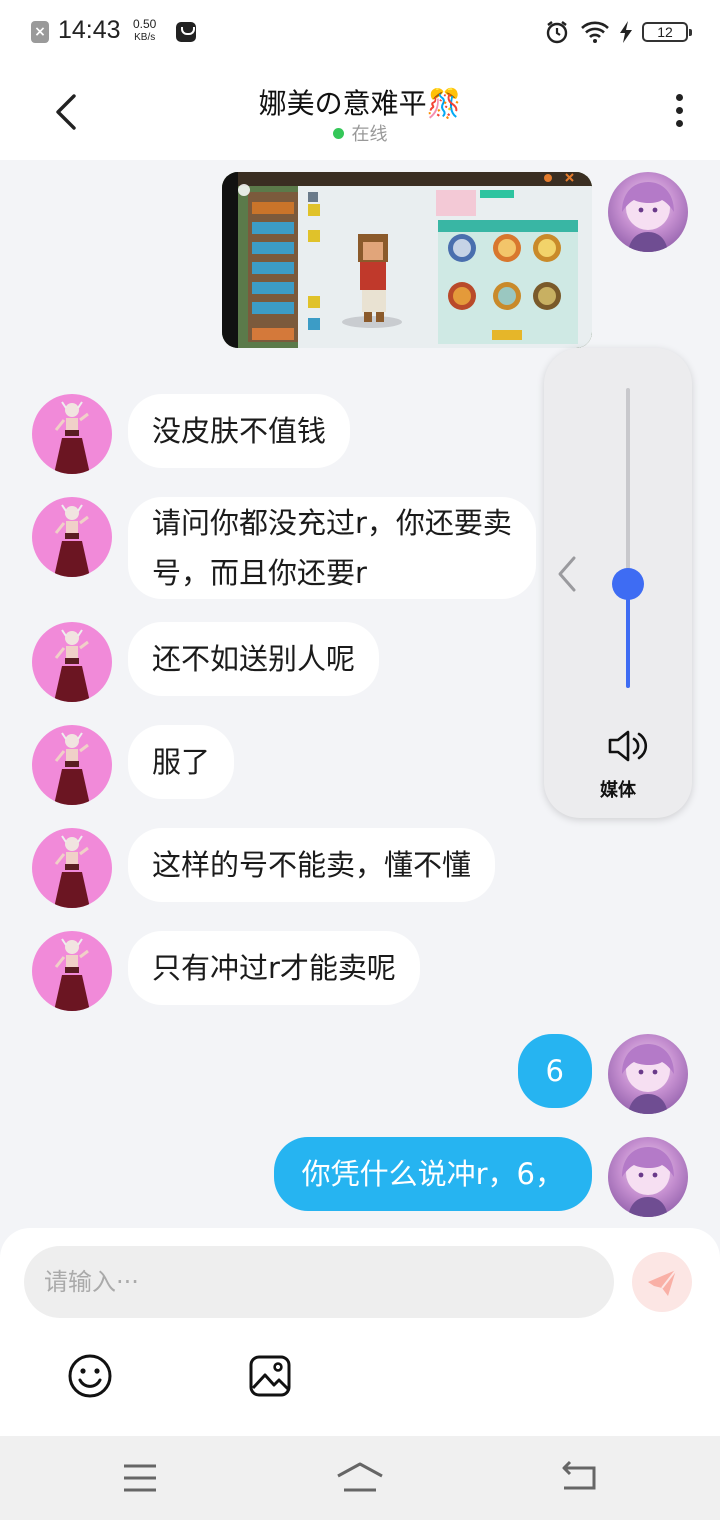 This screenshot has height=1520, width=720. I want to click on battery-level: 12, so click(665, 32).